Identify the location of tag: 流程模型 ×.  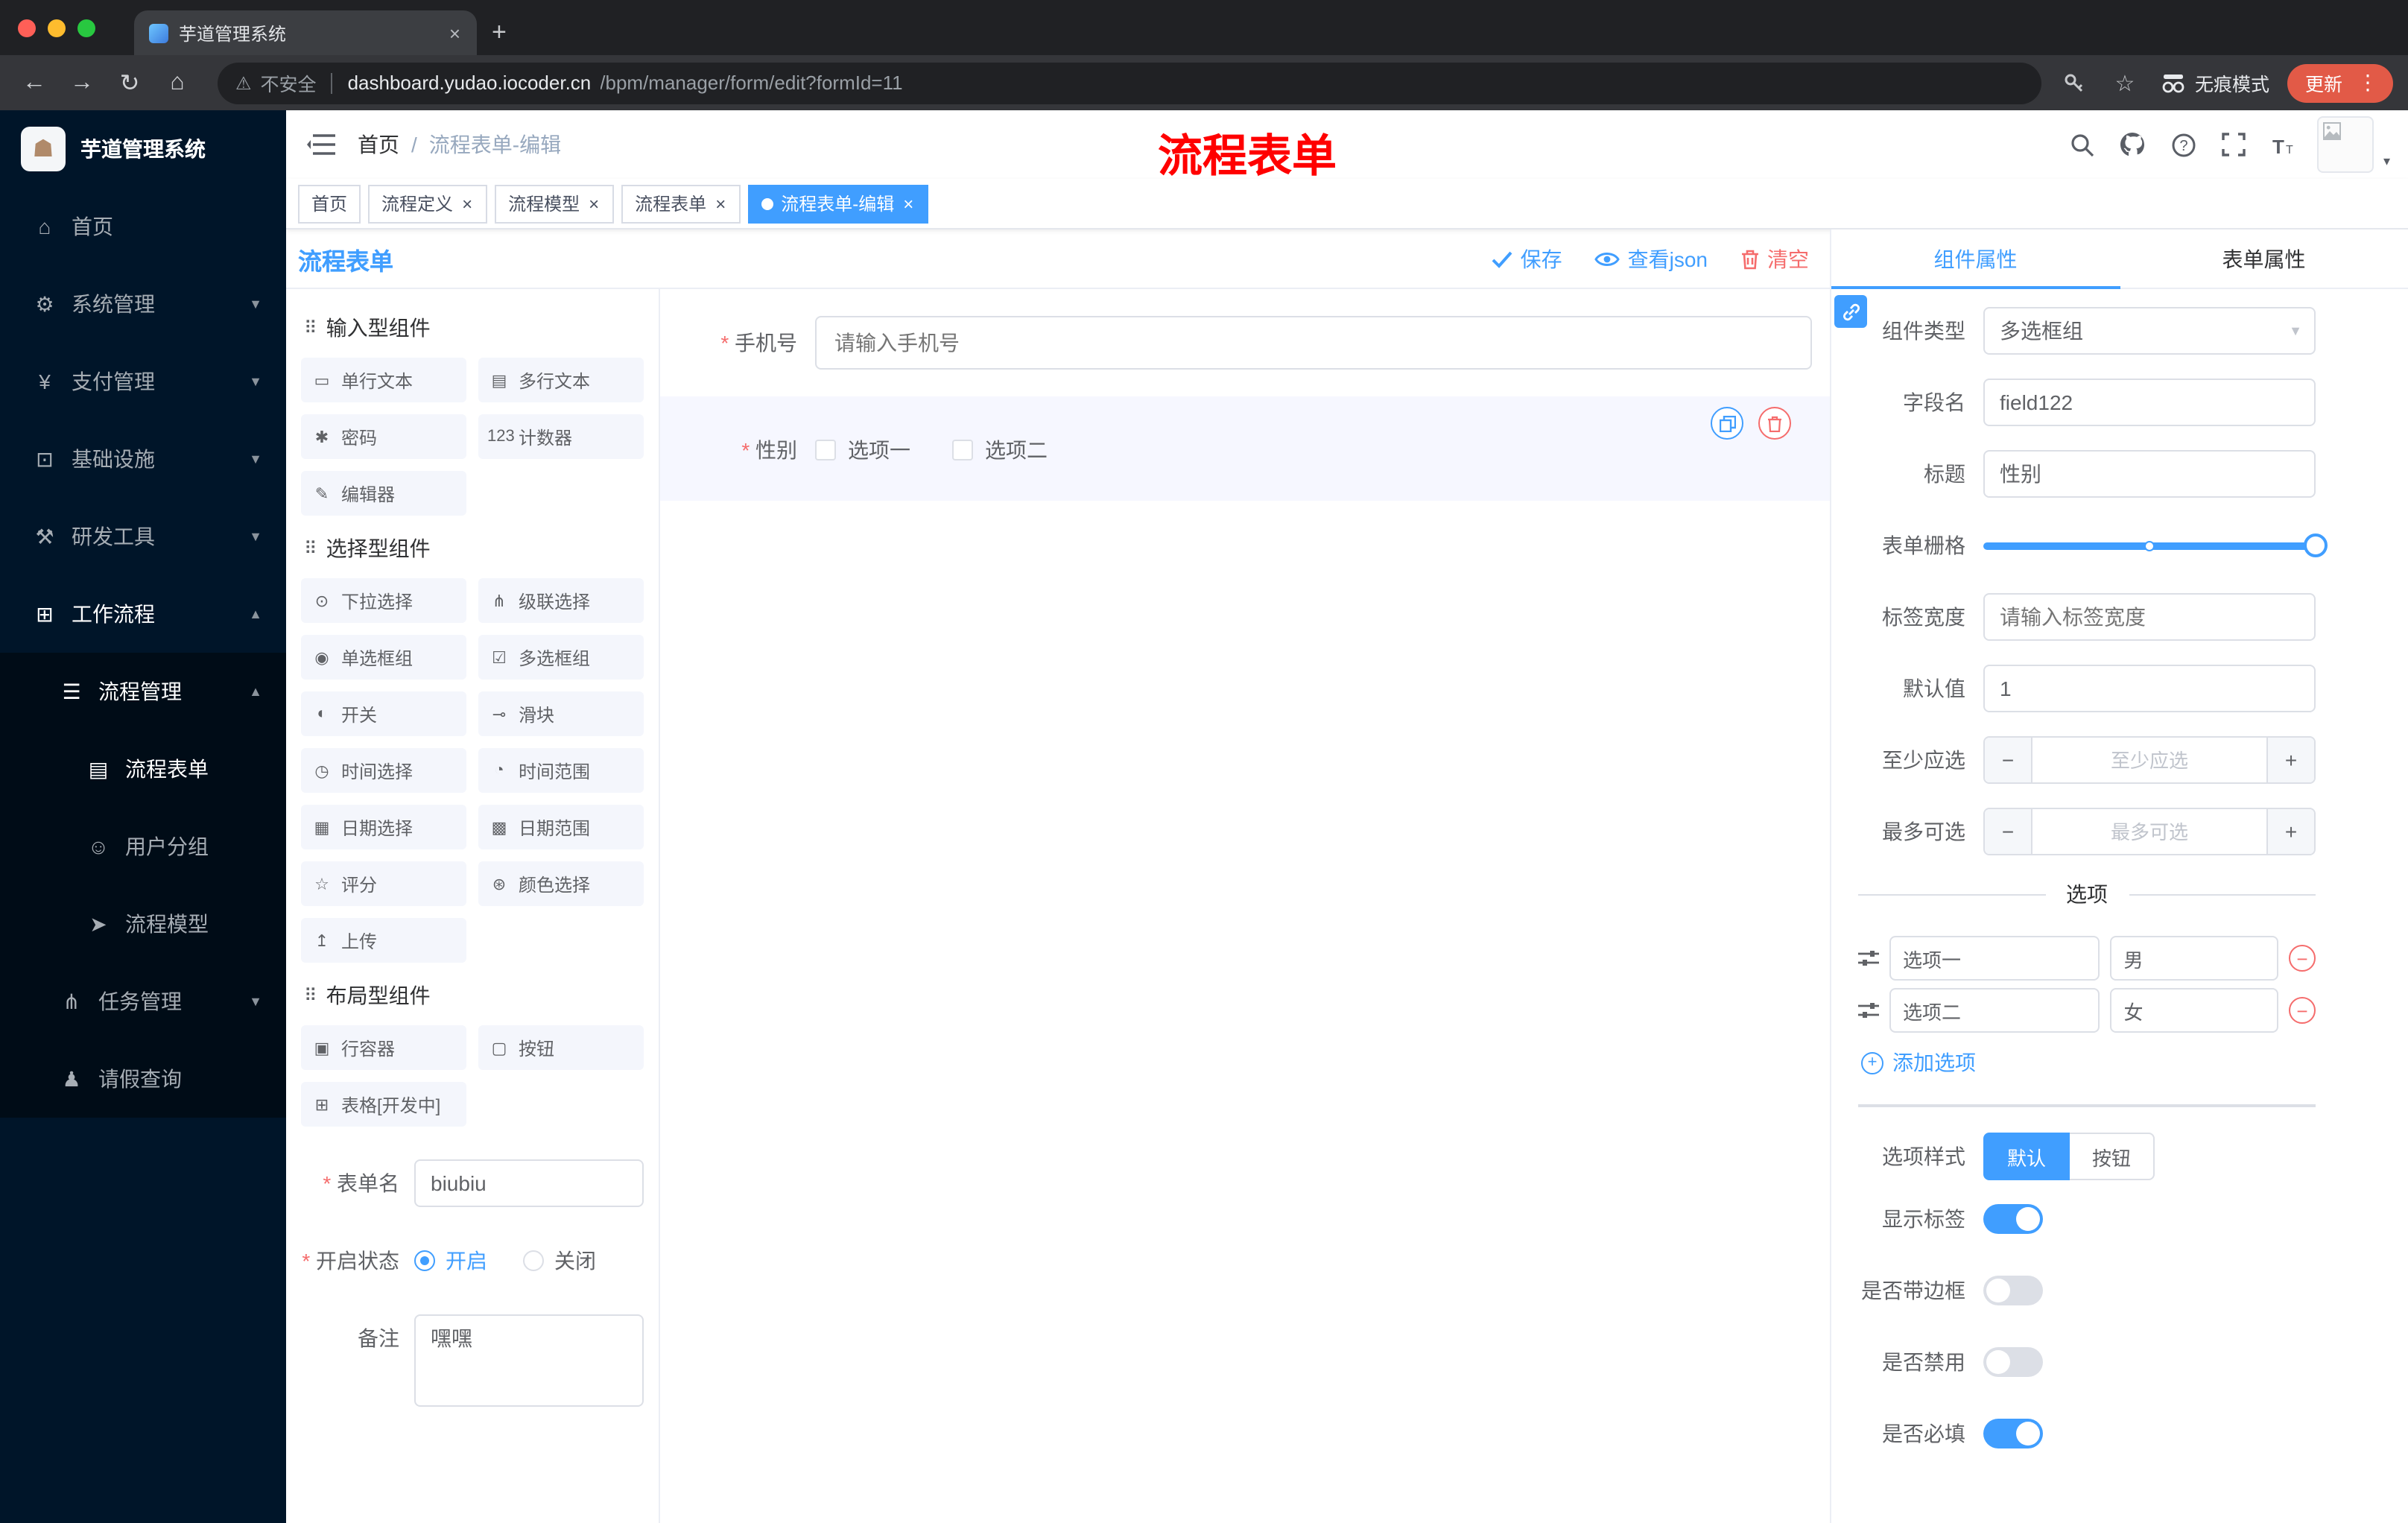
(555, 203).